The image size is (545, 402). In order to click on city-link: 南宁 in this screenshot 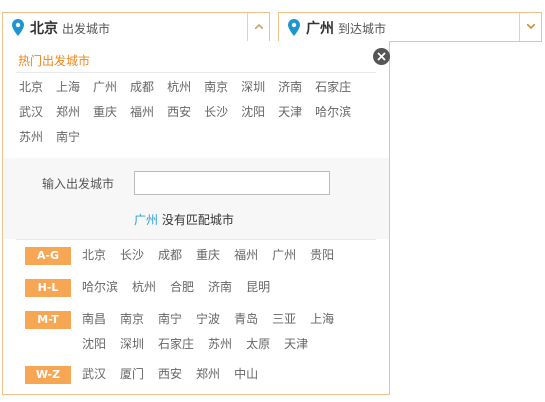, I will do `click(172, 319)`.